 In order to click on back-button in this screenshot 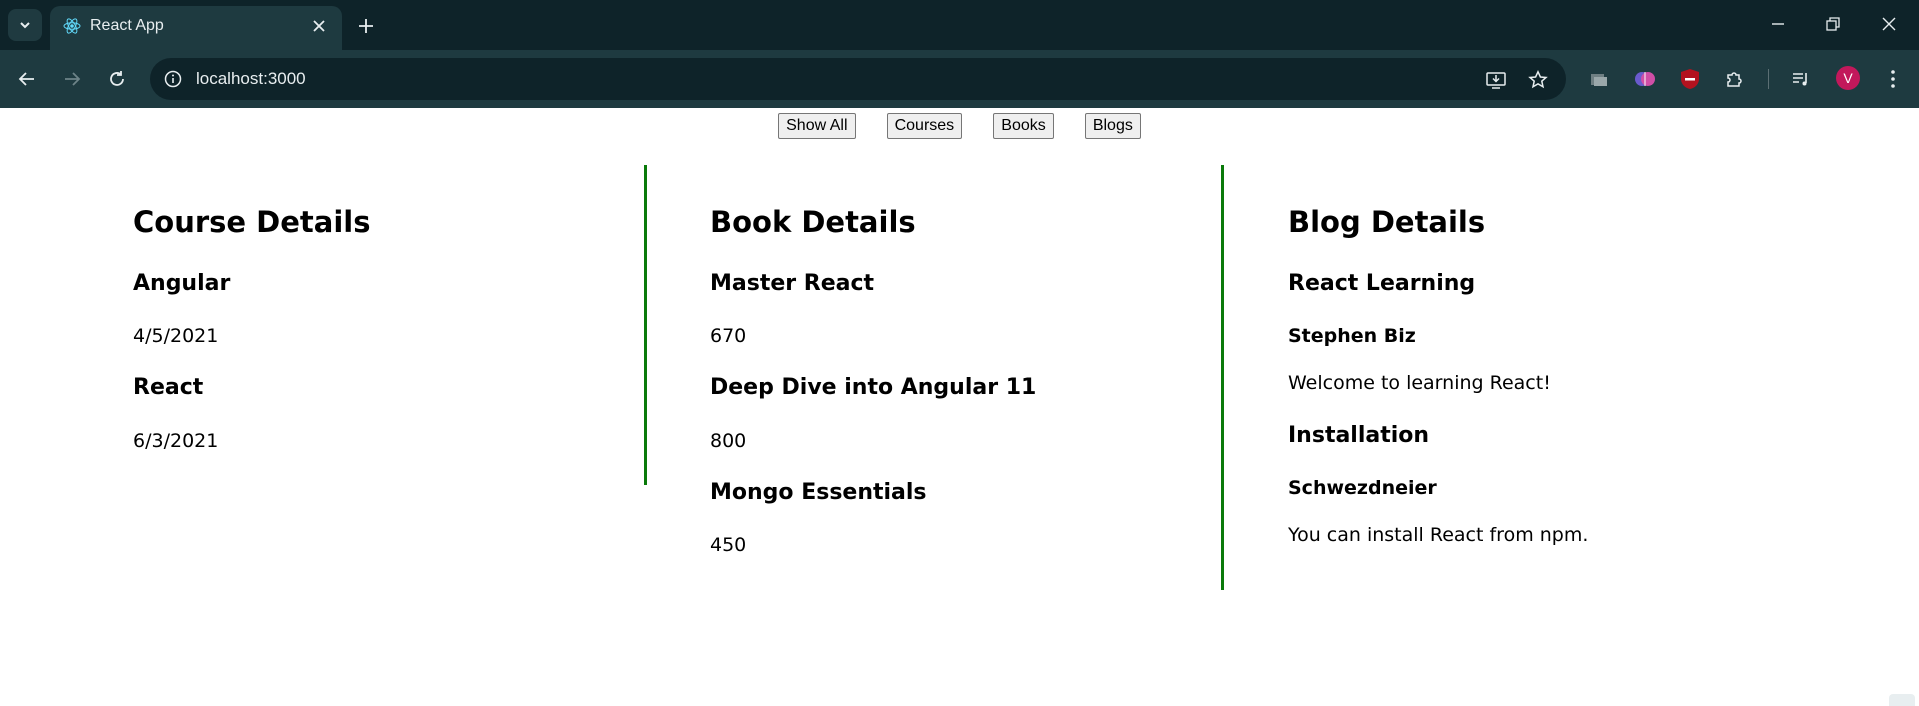, I will do `click(27, 79)`.